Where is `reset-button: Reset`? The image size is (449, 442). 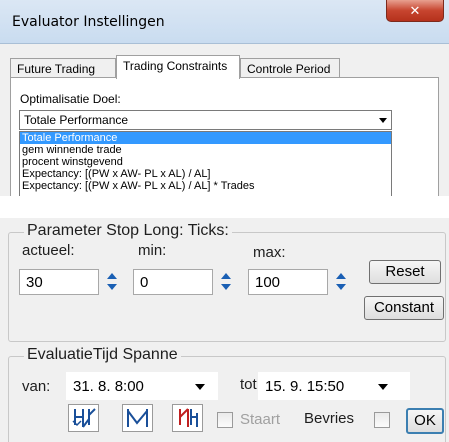 reset-button: Reset is located at coordinates (405, 272).